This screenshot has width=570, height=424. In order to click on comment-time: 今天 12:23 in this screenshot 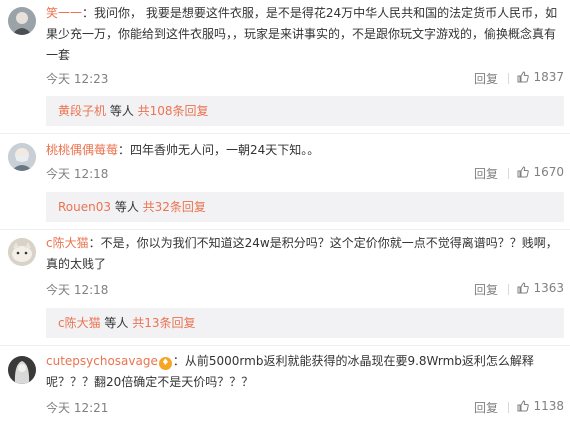, I will do `click(77, 79)`.